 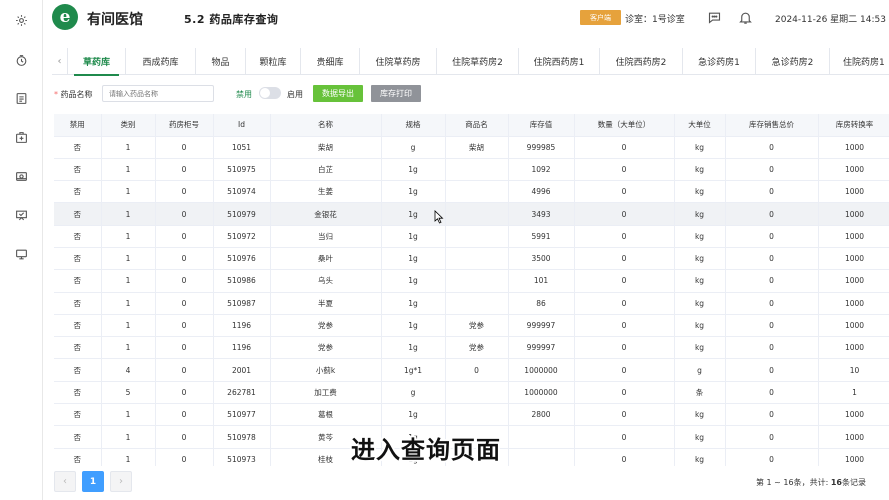 What do you see at coordinates (772, 125) in the screenshot?
I see `column-header: 库存销售总价` at bounding box center [772, 125].